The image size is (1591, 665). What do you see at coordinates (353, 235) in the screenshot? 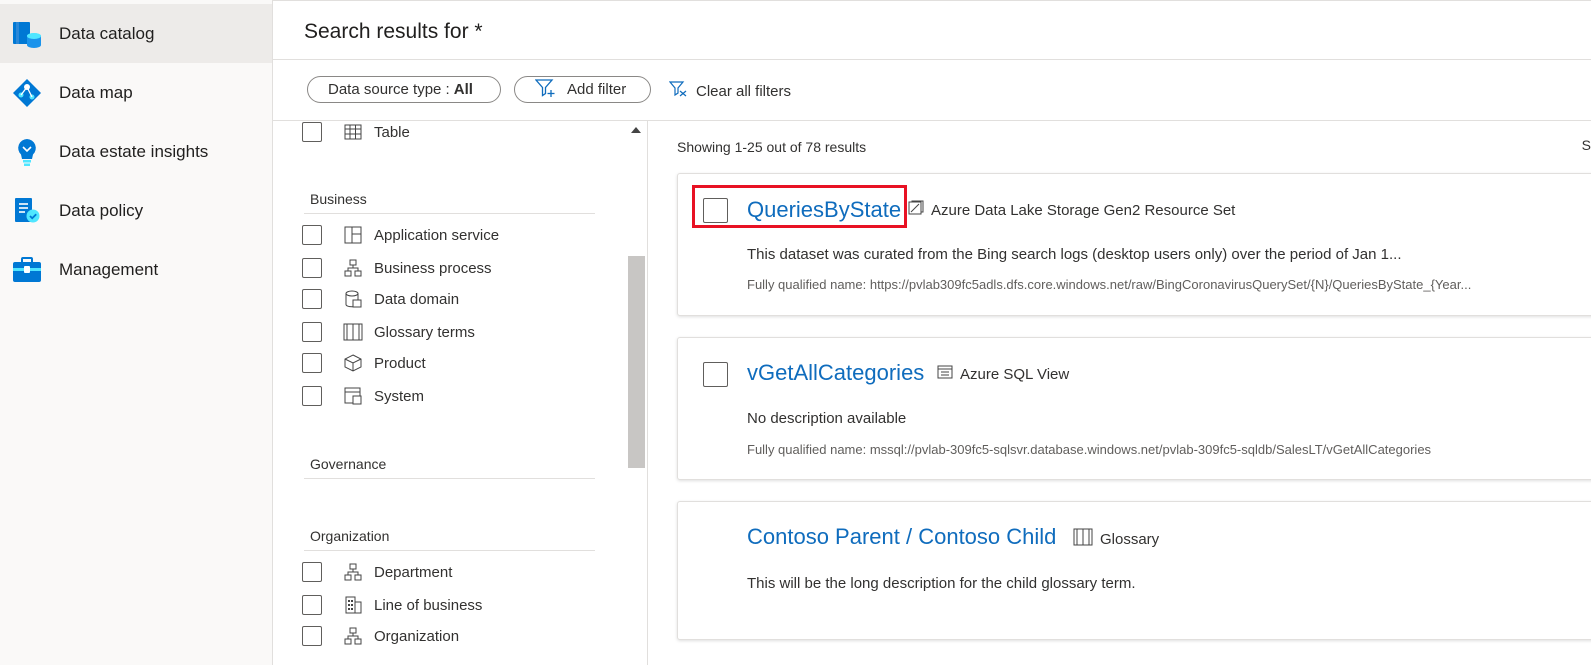
I see `application-service-icon` at bounding box center [353, 235].